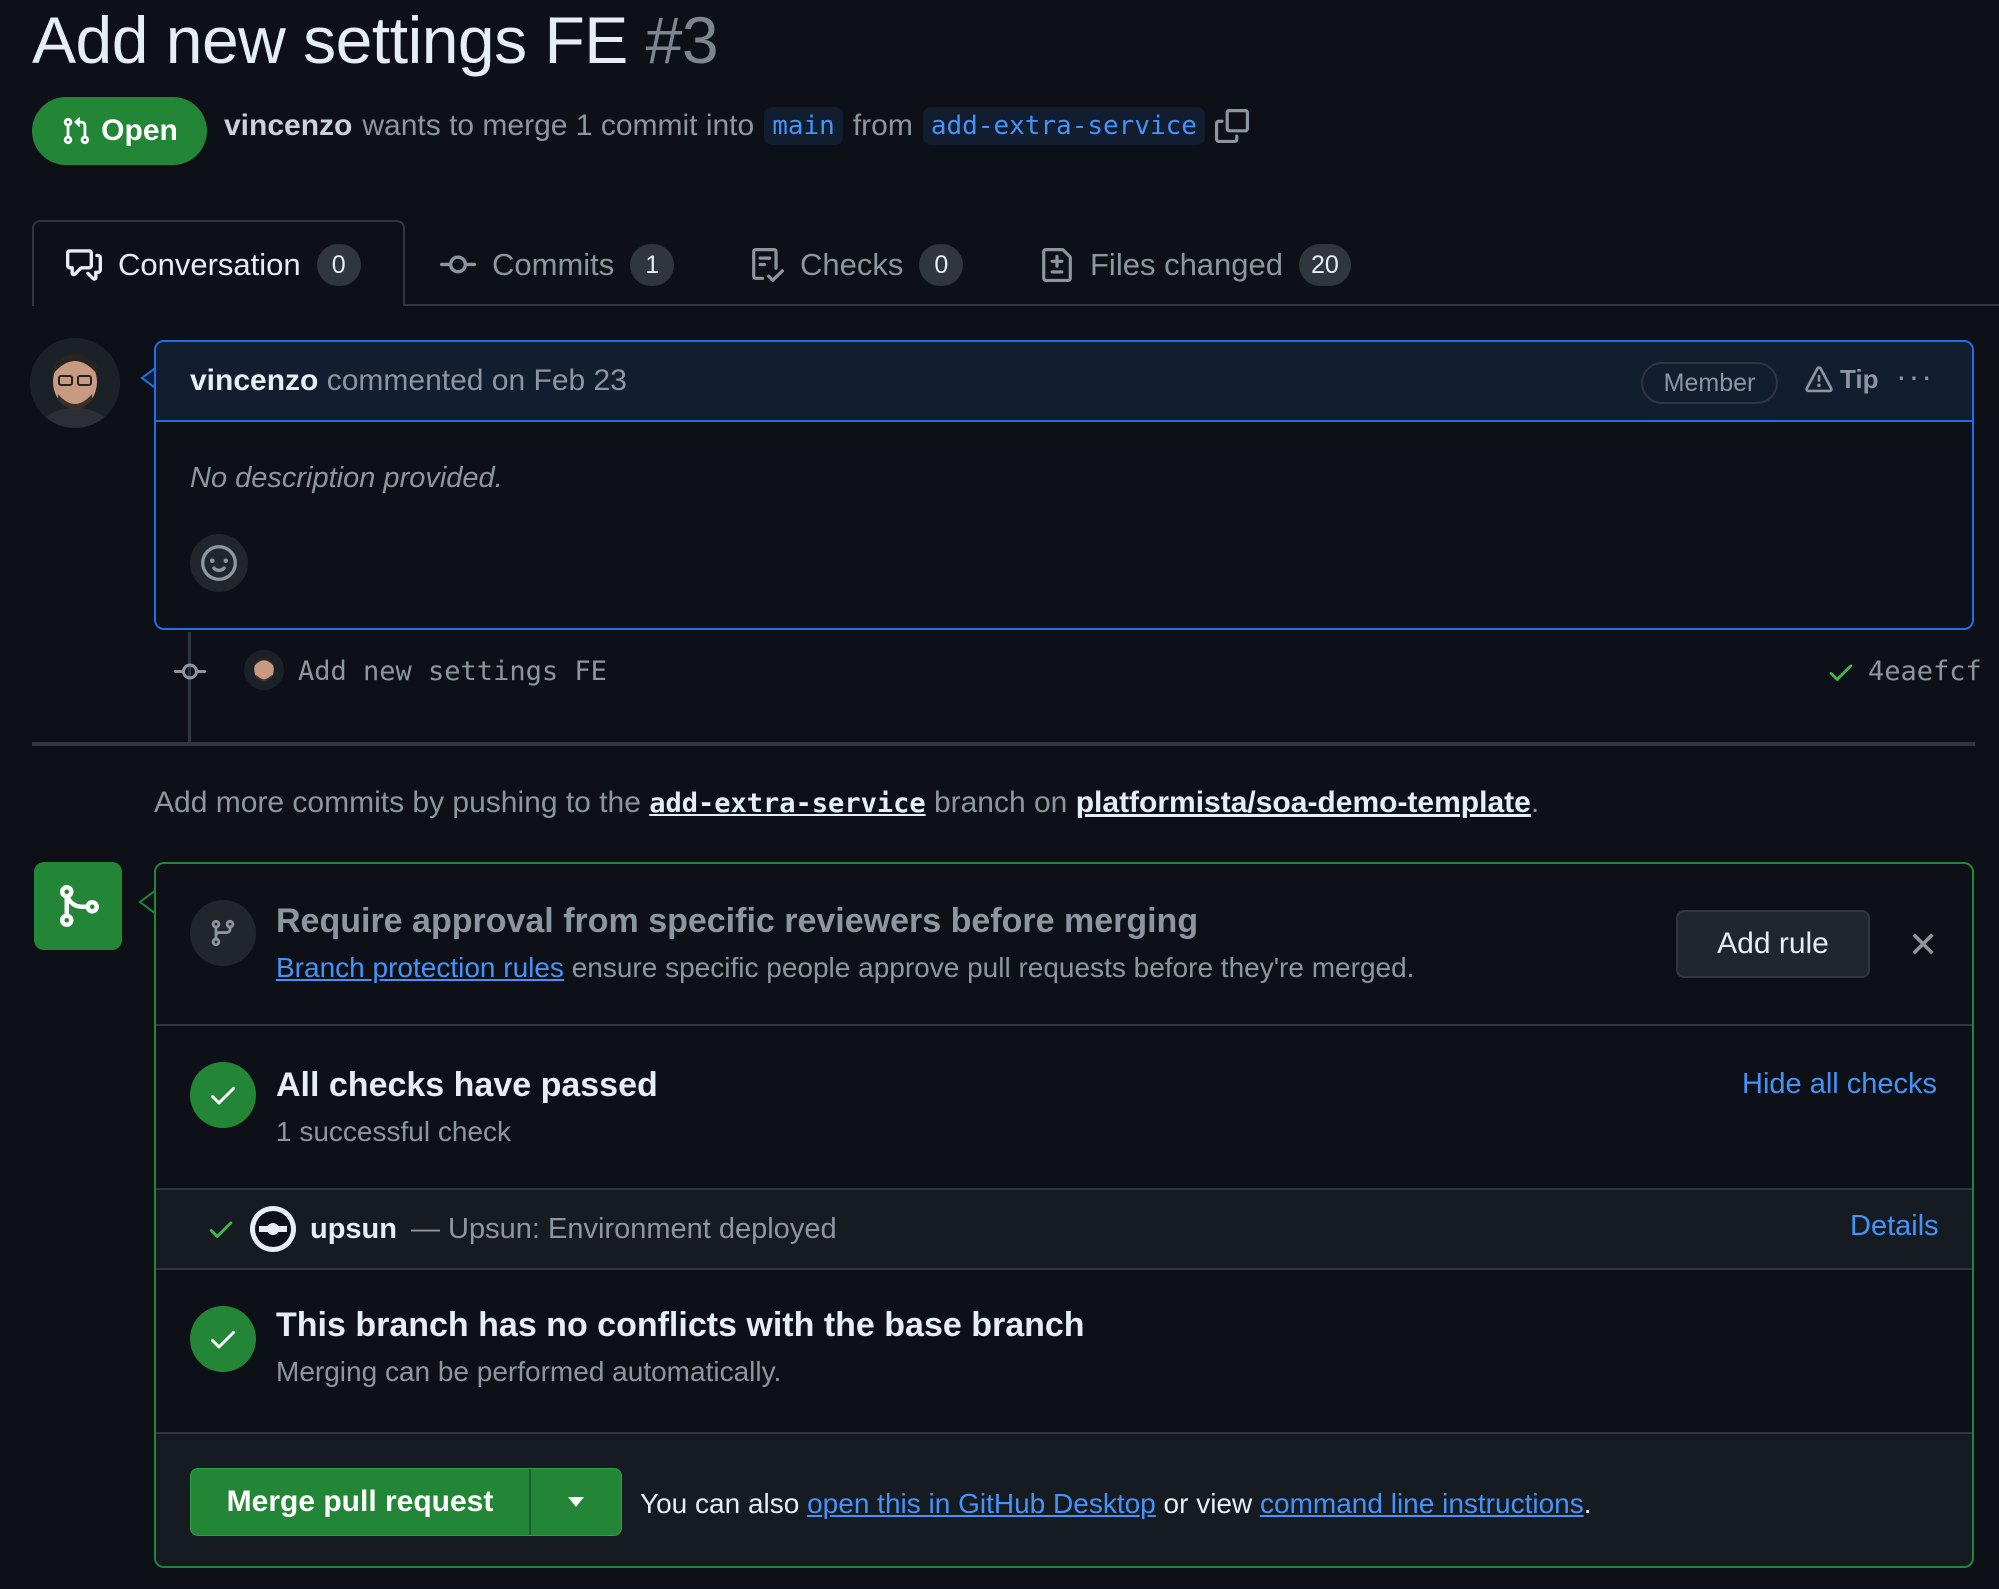  I want to click on hint-prefix: Add more commits by pushing to the, so click(397, 802).